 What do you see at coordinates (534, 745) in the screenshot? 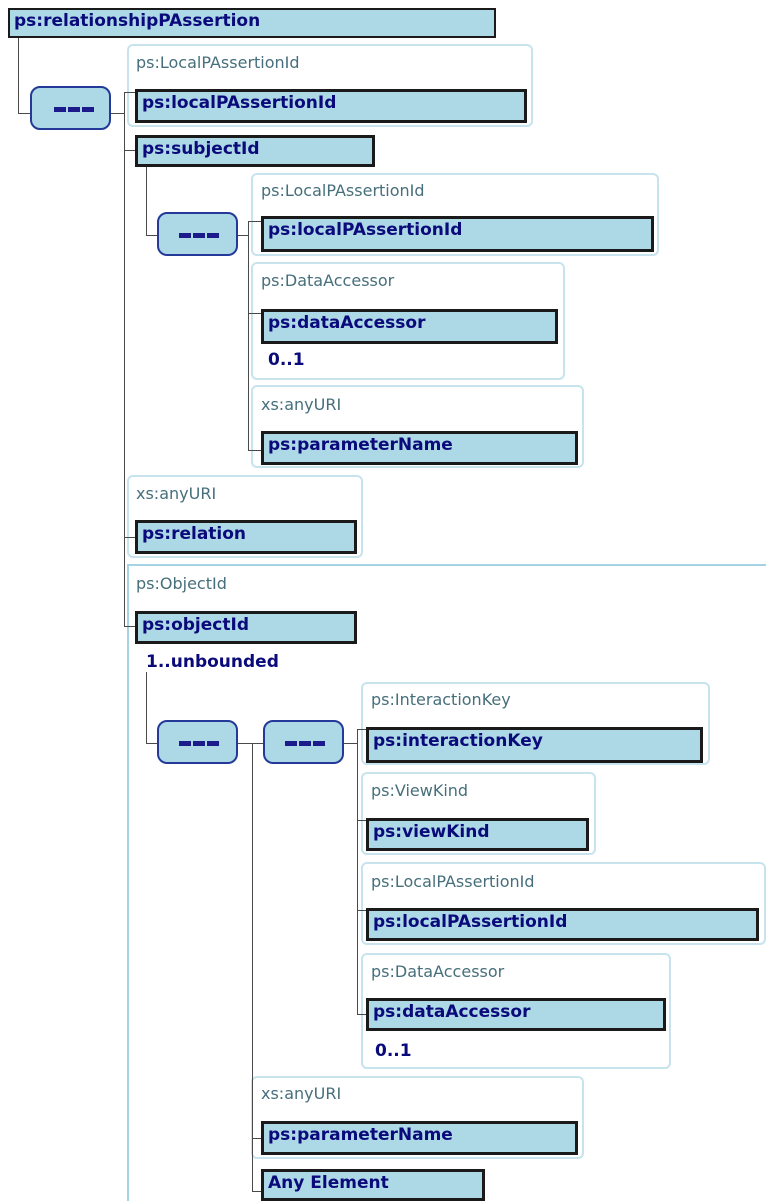
I see `element-interaction-key: ps:interactionKey` at bounding box center [534, 745].